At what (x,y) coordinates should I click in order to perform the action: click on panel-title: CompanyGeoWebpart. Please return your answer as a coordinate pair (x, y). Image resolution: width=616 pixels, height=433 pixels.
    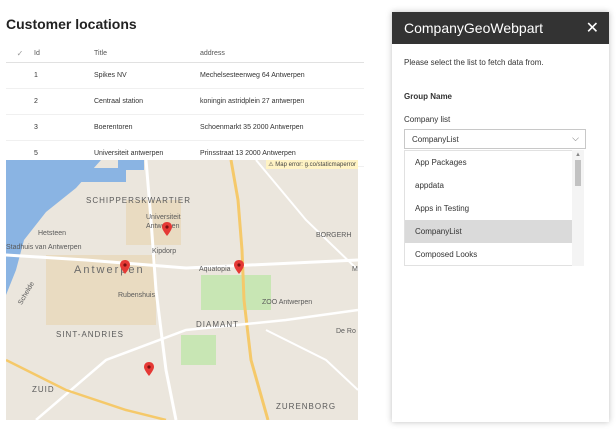
    Looking at the image, I should click on (474, 28).